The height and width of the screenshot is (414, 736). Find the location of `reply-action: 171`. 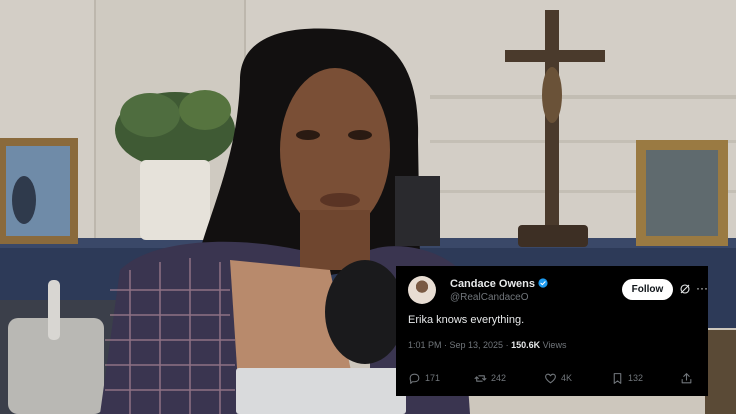

reply-action: 171 is located at coordinates (424, 378).